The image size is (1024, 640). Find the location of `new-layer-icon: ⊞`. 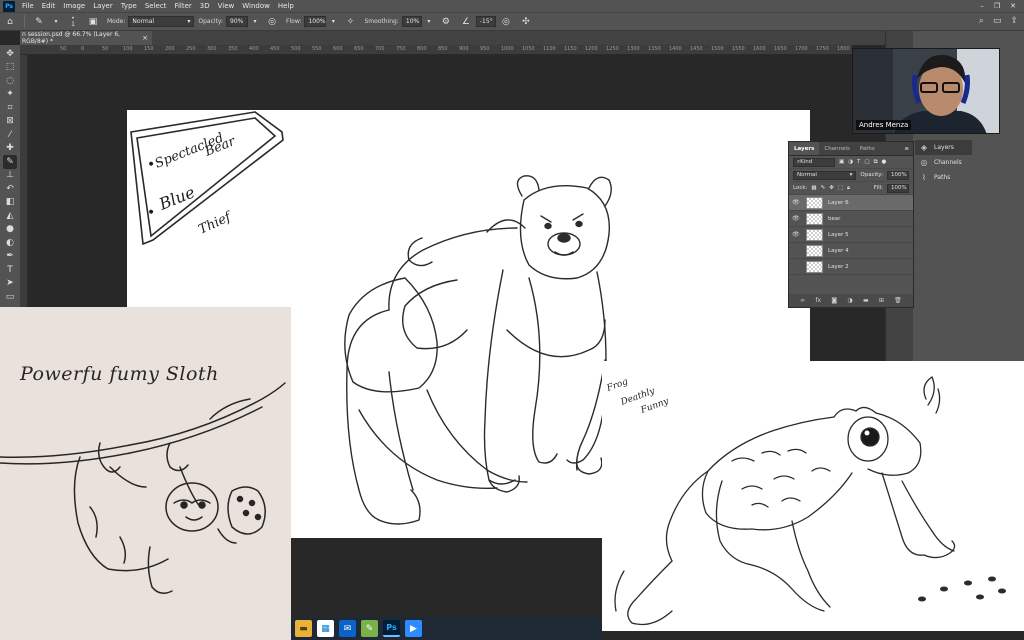

new-layer-icon: ⊞ is located at coordinates (881, 300).